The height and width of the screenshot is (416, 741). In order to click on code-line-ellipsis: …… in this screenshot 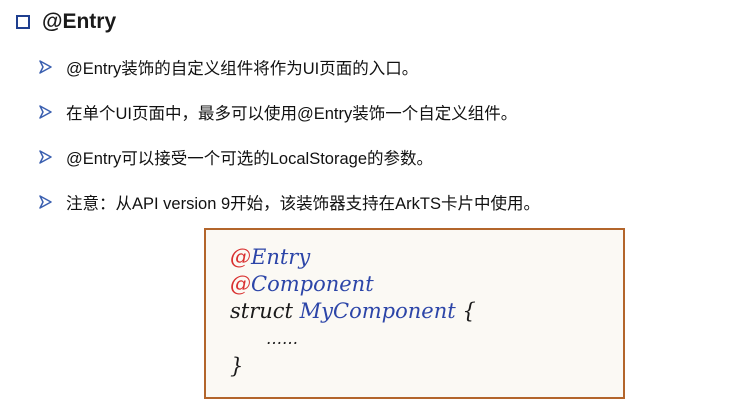, I will do `click(282, 339)`.